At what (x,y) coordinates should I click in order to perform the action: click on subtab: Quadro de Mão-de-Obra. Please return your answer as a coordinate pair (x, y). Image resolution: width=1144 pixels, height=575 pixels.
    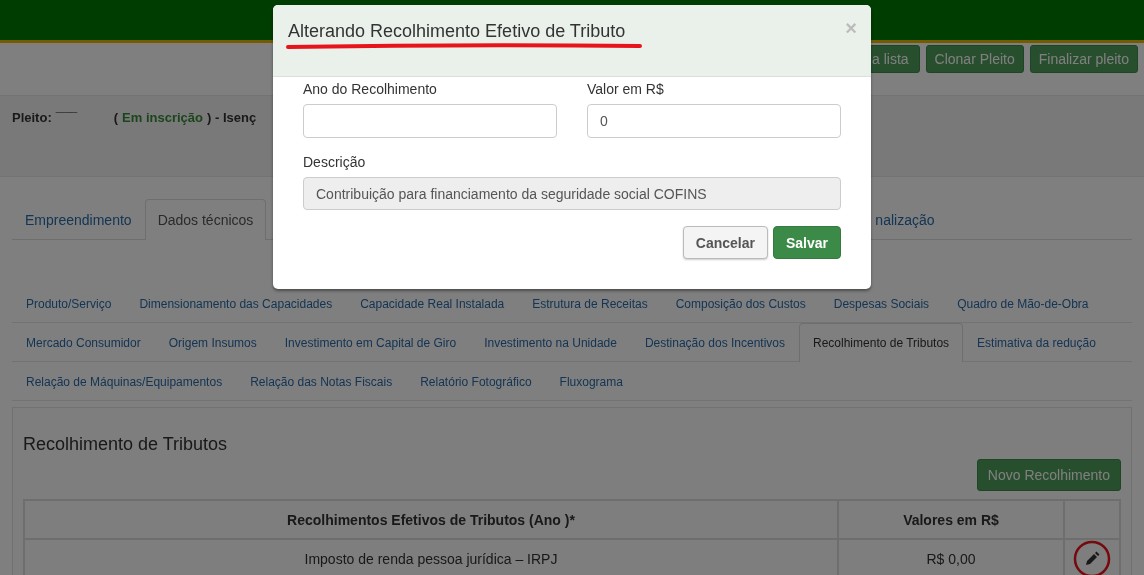
    Looking at the image, I should click on (1023, 303).